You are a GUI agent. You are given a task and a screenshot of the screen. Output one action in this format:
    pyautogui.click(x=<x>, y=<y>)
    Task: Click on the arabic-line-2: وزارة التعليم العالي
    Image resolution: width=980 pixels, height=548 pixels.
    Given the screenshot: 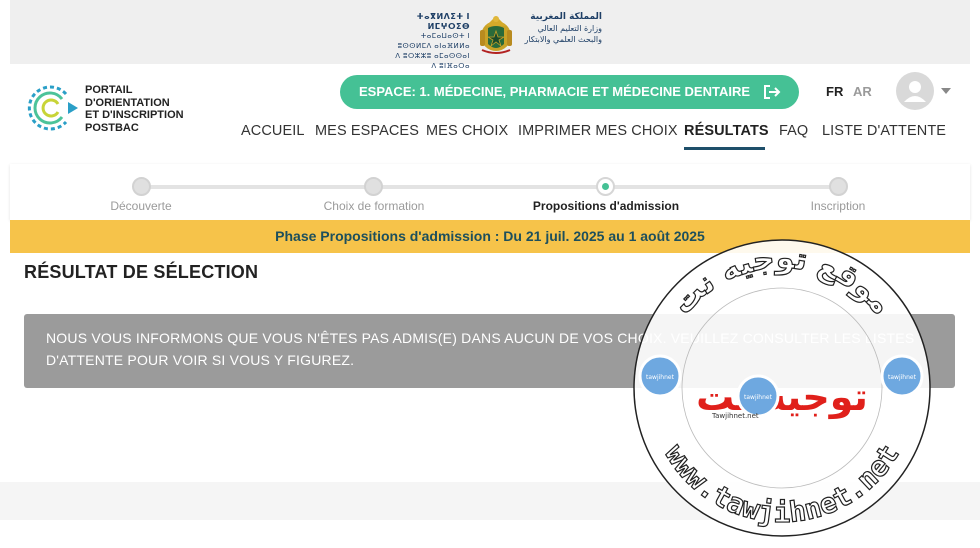 What is the action you would take?
    pyautogui.click(x=569, y=28)
    